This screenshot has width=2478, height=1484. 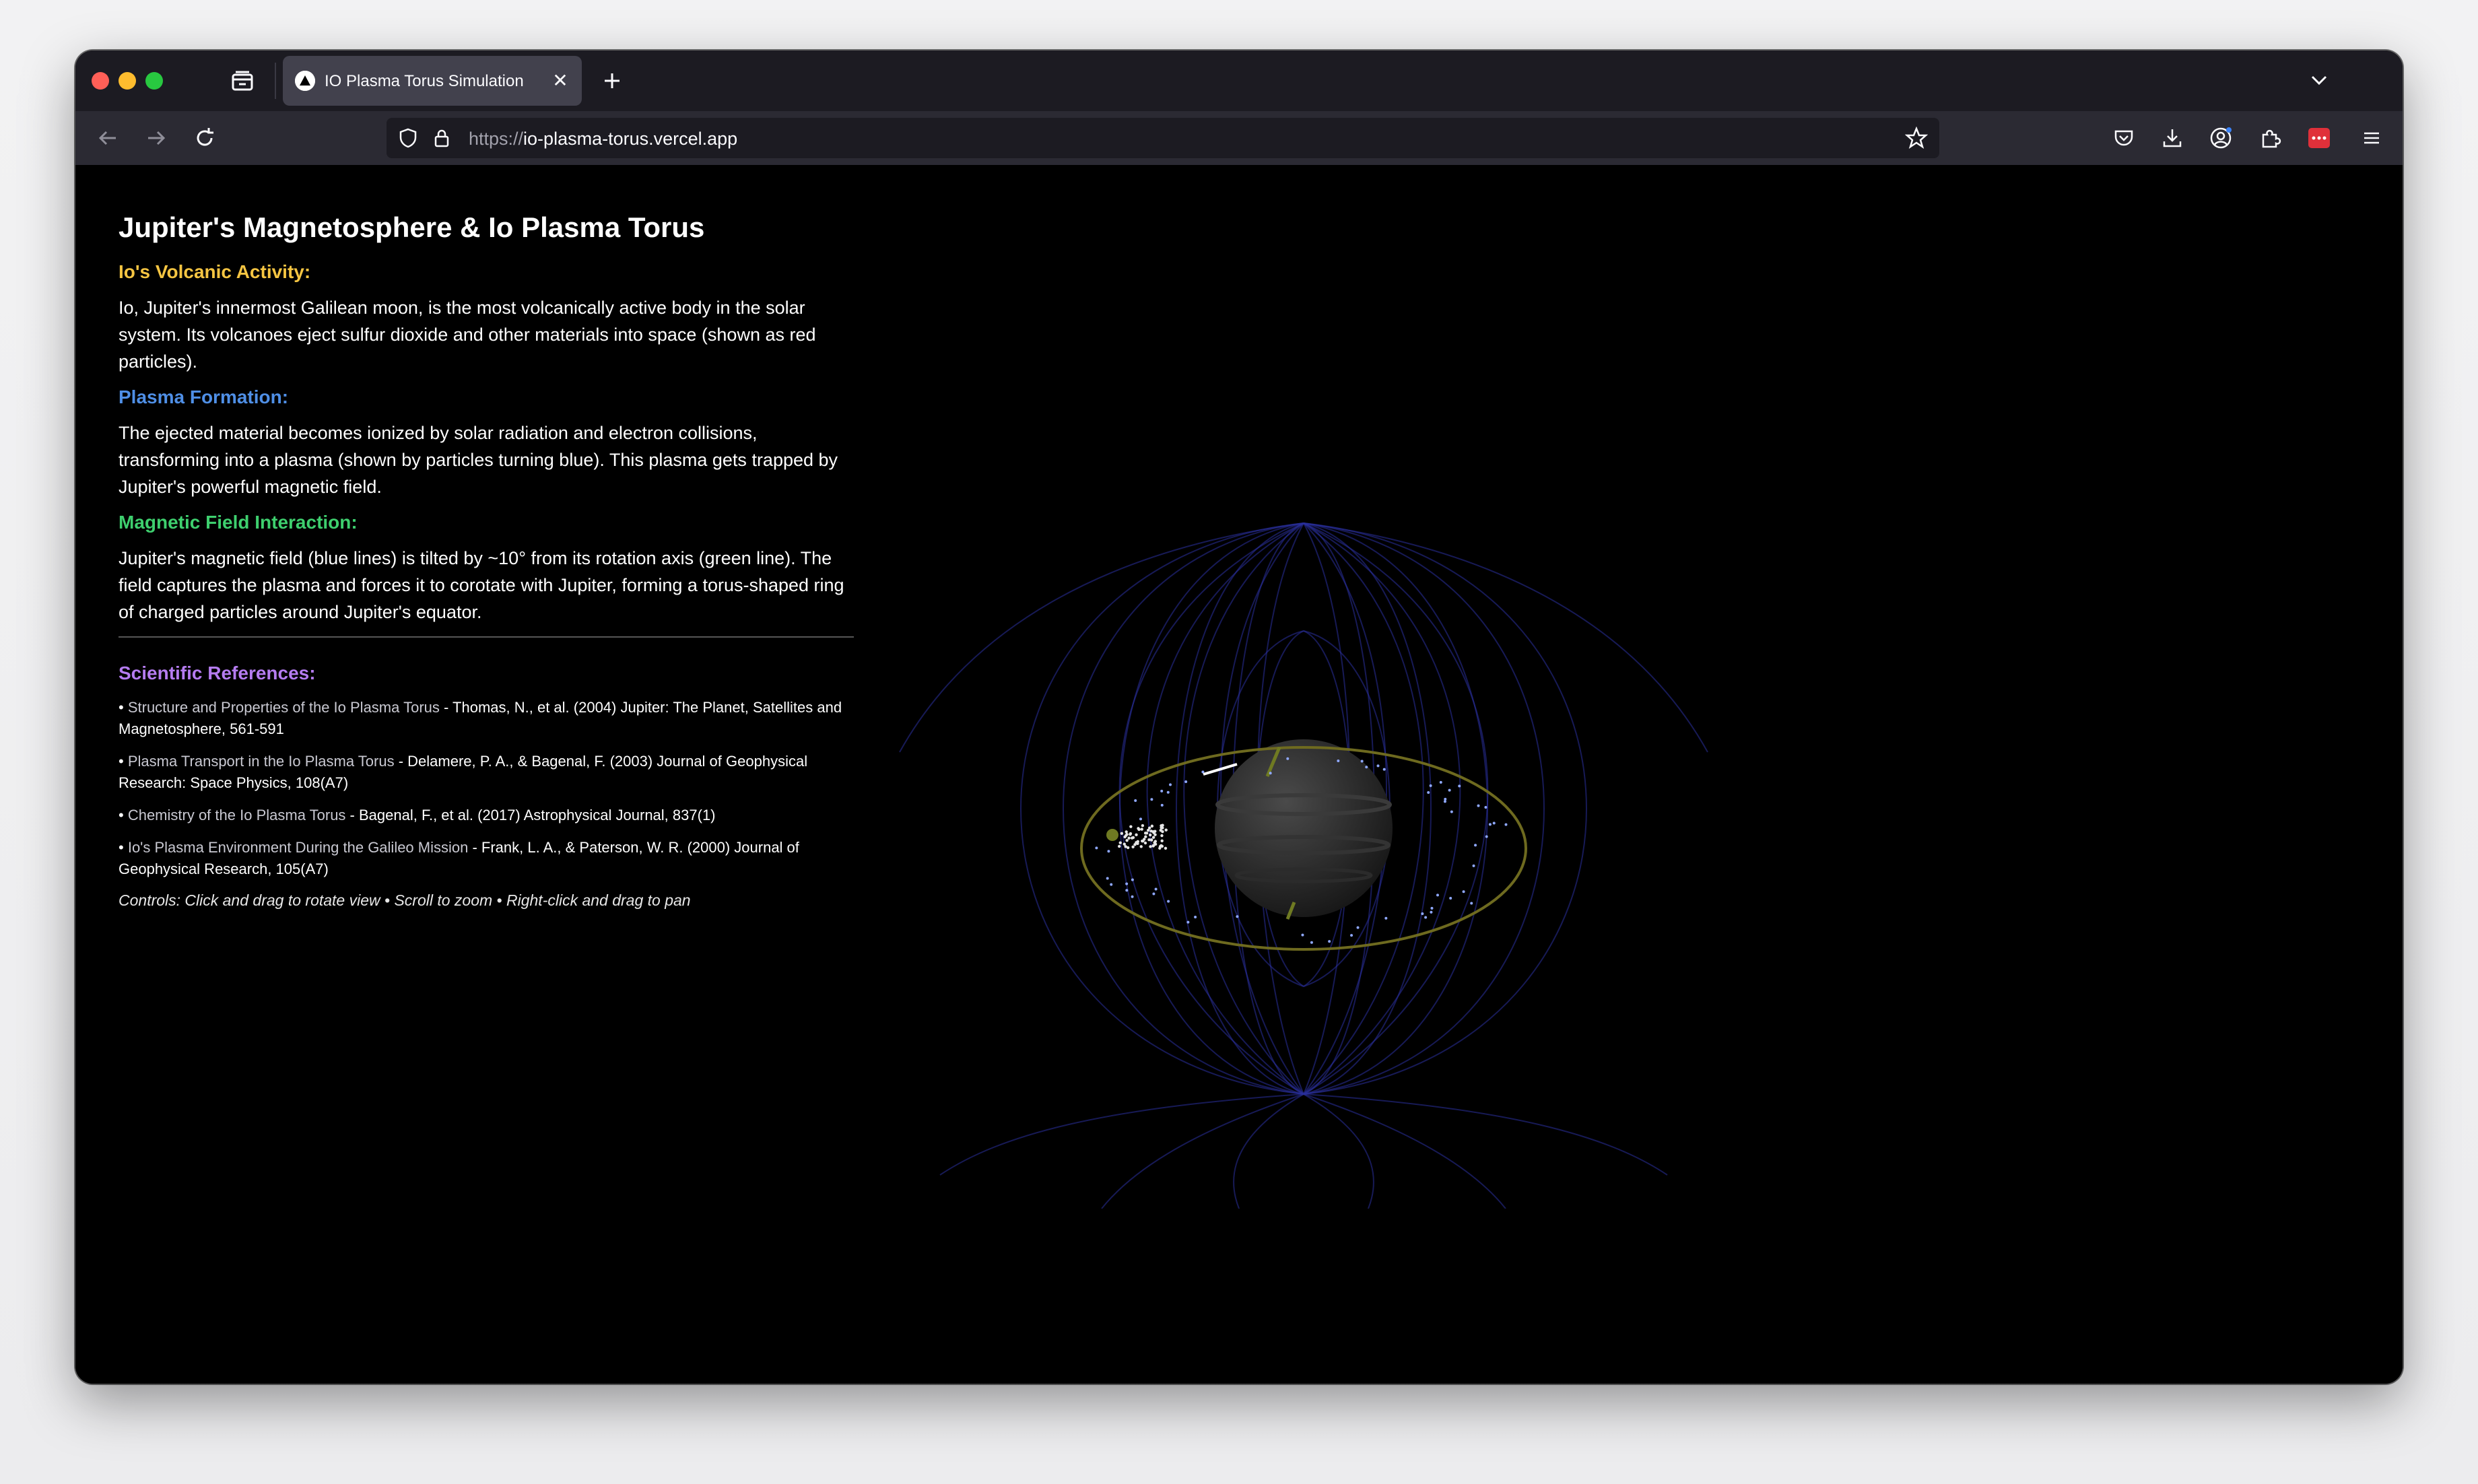 I want to click on close-window-button, so click(x=100, y=81).